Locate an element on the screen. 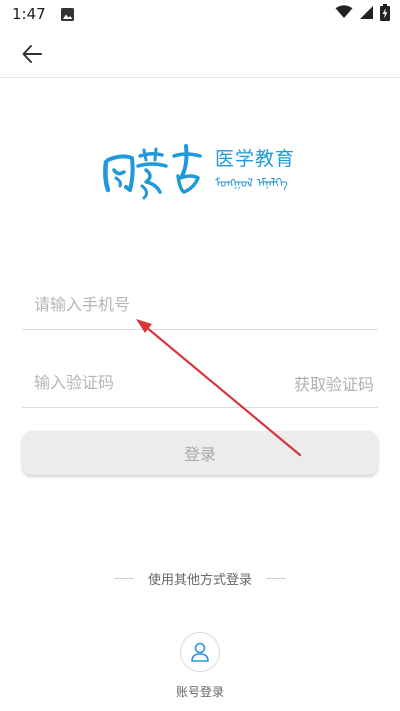 The height and width of the screenshot is (711, 400). account-login-button is located at coordinates (200, 652).